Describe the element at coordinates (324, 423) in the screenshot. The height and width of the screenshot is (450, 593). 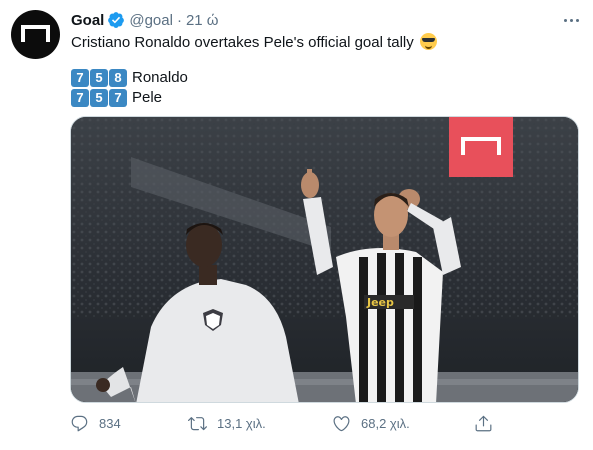
I see `tweet-actions: 834 13,1 χιλ. 68,2 χιλ.` at that location.